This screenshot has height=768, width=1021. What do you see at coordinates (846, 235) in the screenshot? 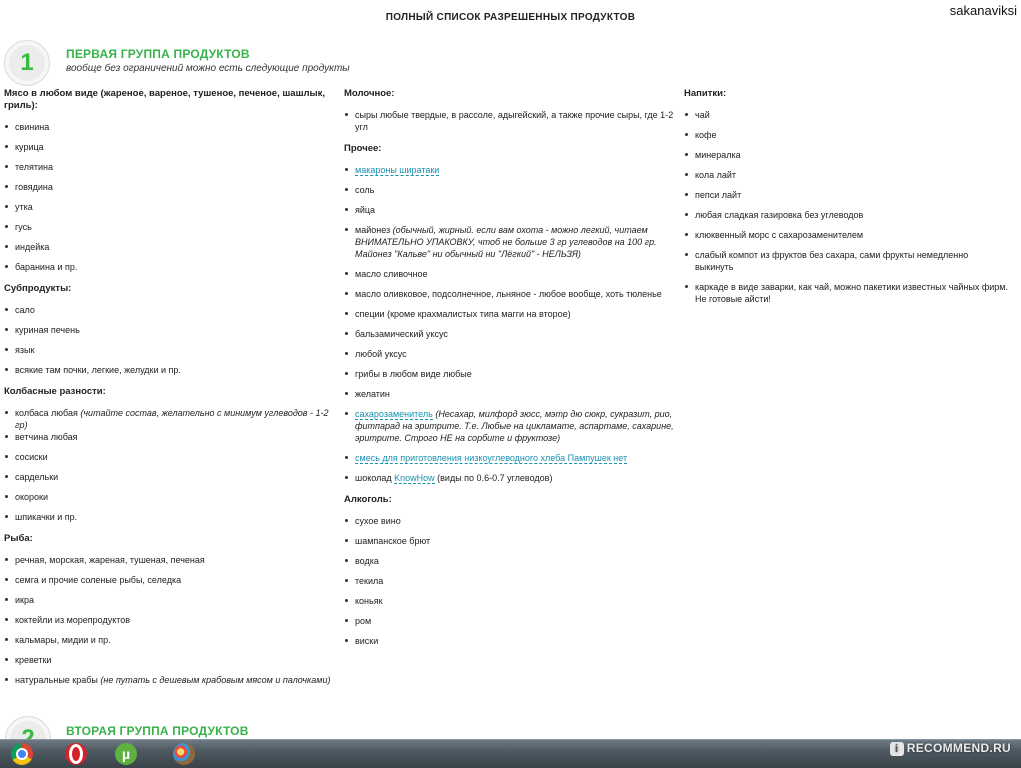
I see `list-item: клюквенный морс с сахарозаменителем` at bounding box center [846, 235].